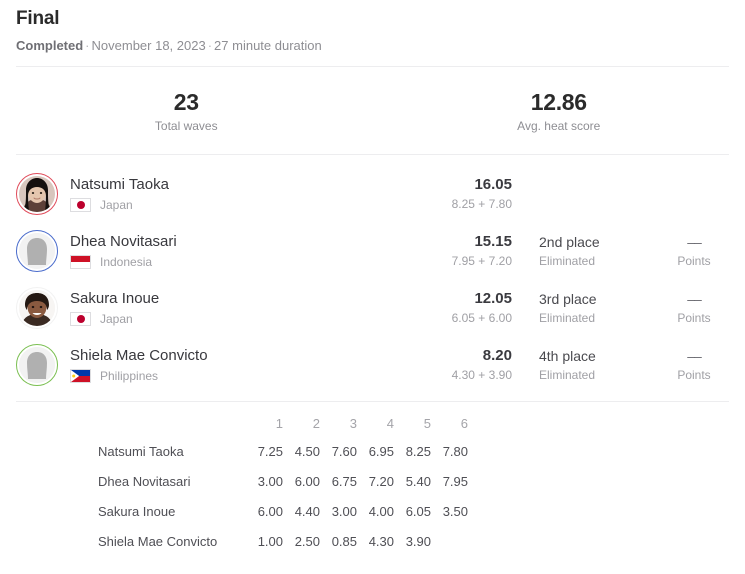 Image resolution: width=745 pixels, height=574 pixels. I want to click on points-block, so click(694, 193).